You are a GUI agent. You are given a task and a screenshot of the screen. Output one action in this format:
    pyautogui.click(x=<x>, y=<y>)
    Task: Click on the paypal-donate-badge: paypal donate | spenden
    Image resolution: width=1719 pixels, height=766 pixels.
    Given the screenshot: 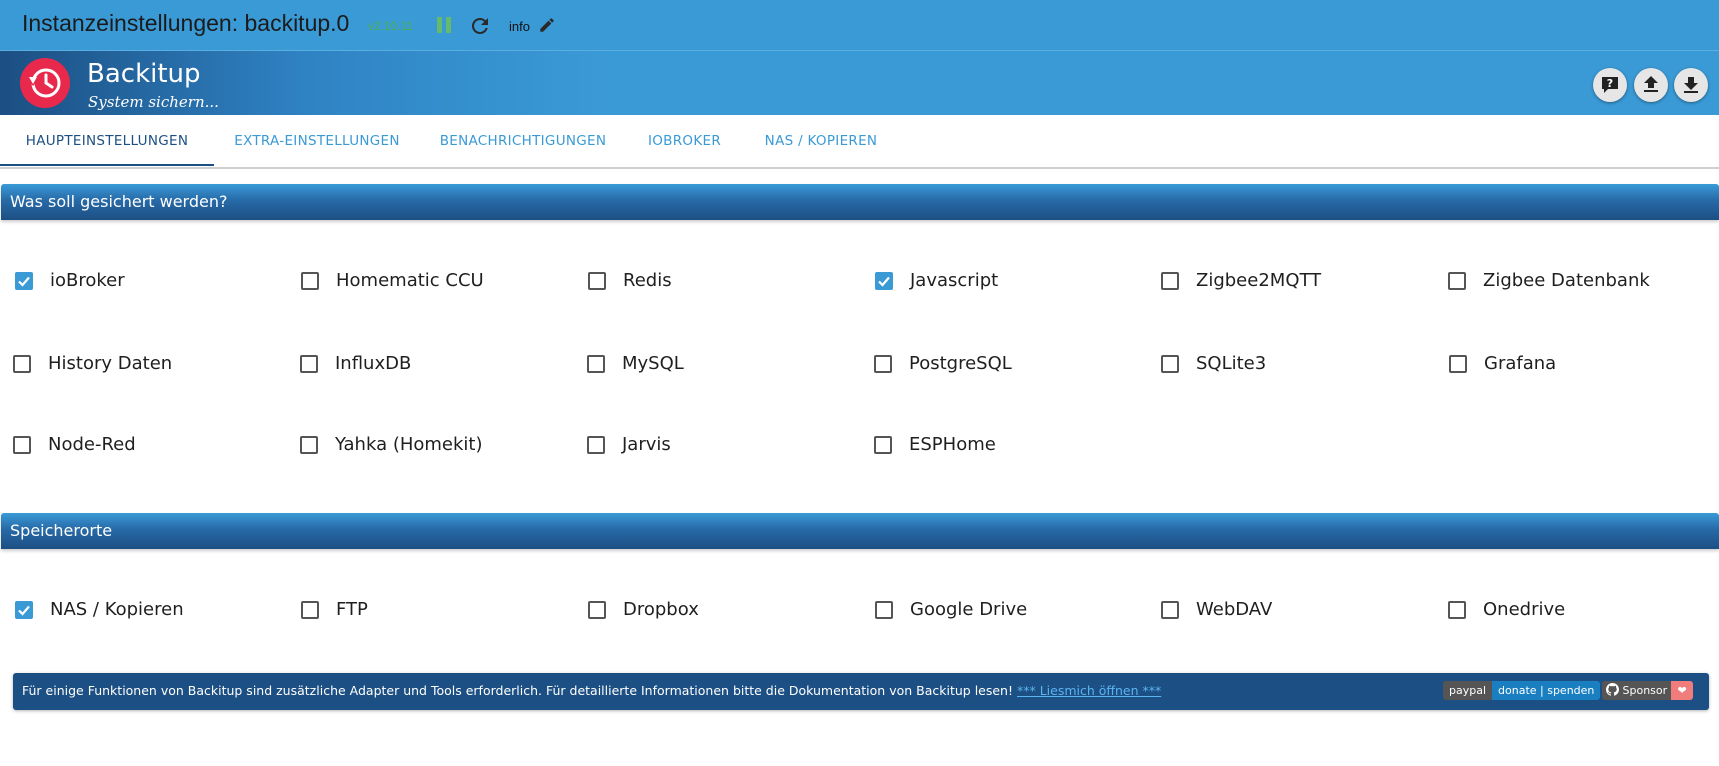 What is the action you would take?
    pyautogui.click(x=1522, y=690)
    